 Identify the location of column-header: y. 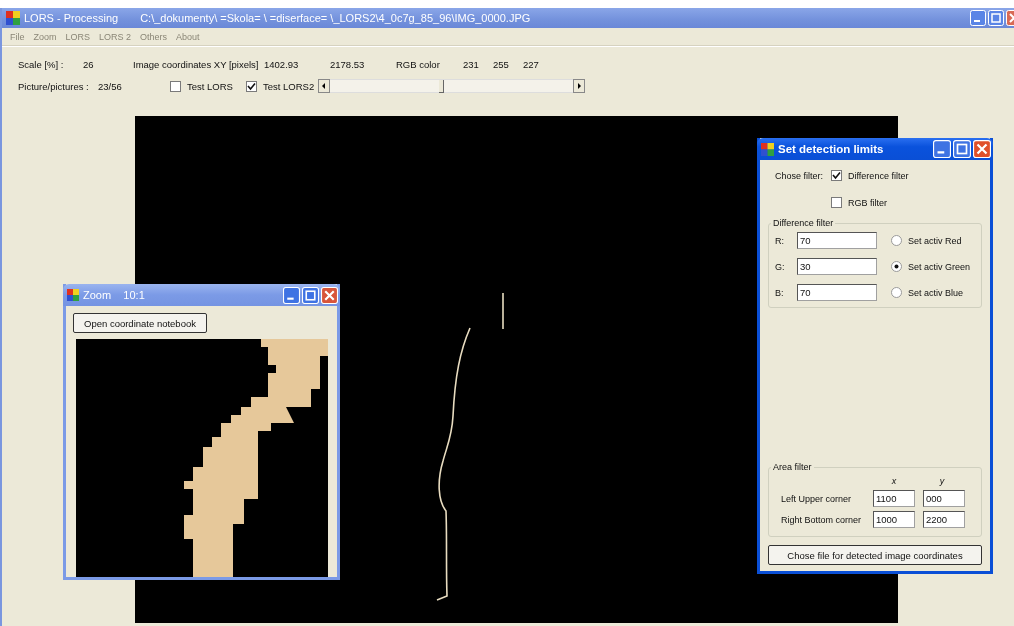
(942, 481).